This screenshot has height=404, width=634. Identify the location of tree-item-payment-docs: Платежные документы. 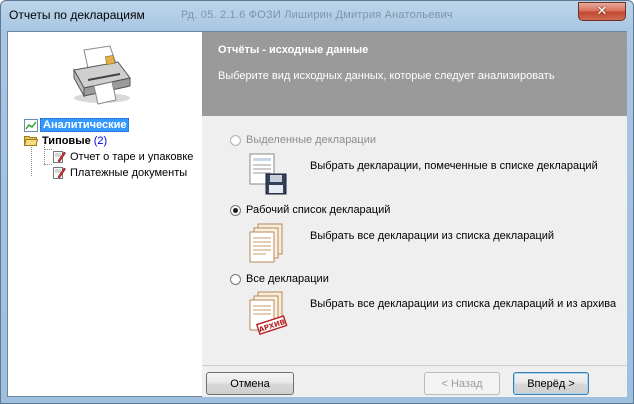
(120, 172).